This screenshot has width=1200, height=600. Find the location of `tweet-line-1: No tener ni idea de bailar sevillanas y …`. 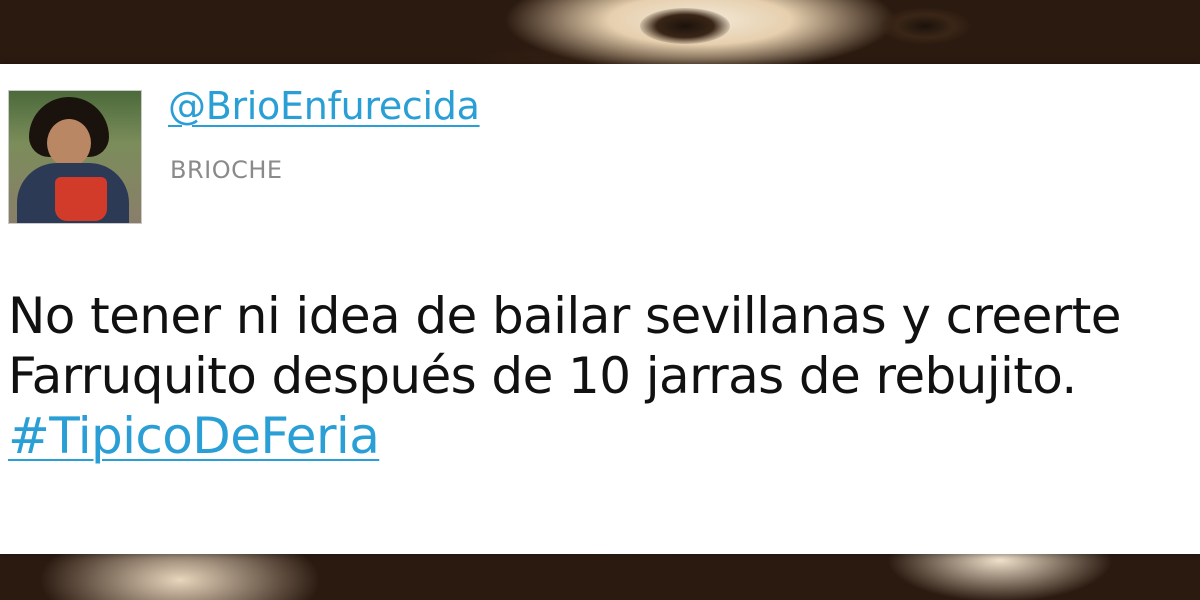

tweet-line-1: No tener ni idea de bailar sevillanas y … is located at coordinates (564, 316).